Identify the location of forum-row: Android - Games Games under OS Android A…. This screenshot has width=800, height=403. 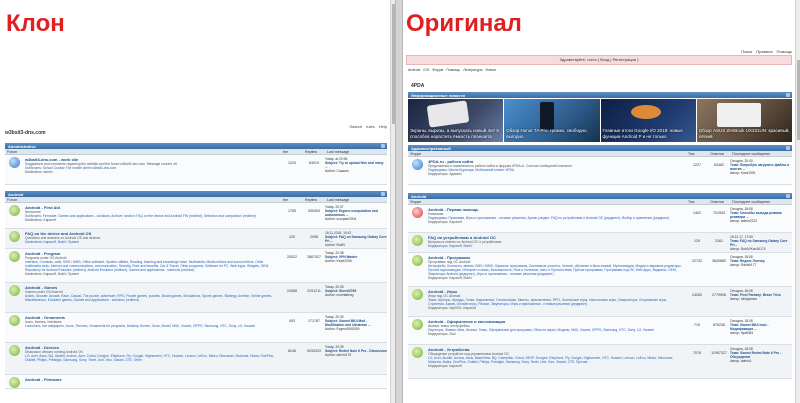
(196, 298).